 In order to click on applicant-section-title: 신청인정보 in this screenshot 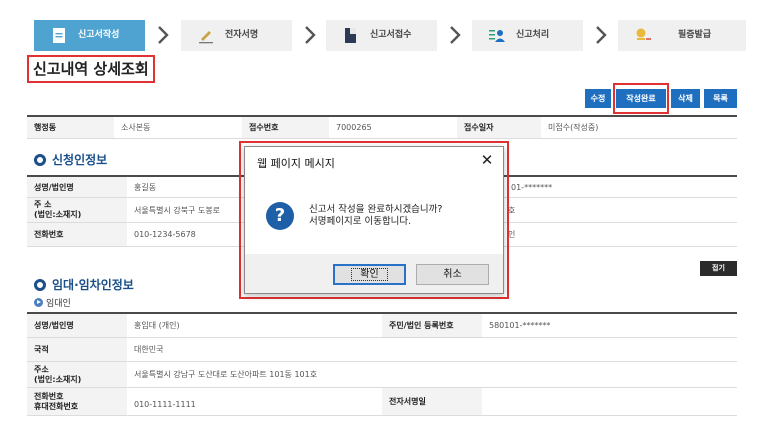, I will do `click(70, 159)`.